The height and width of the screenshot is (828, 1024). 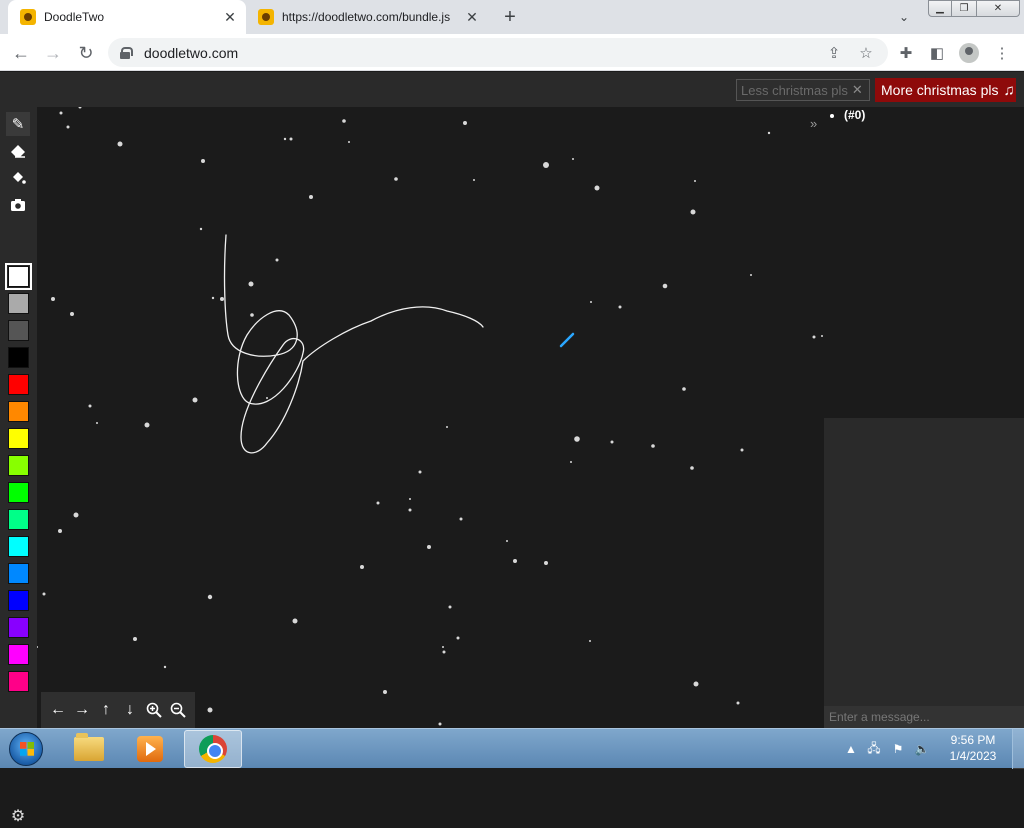 What do you see at coordinates (58, 710) in the screenshot?
I see `arrow-left-icon: ←` at bounding box center [58, 710].